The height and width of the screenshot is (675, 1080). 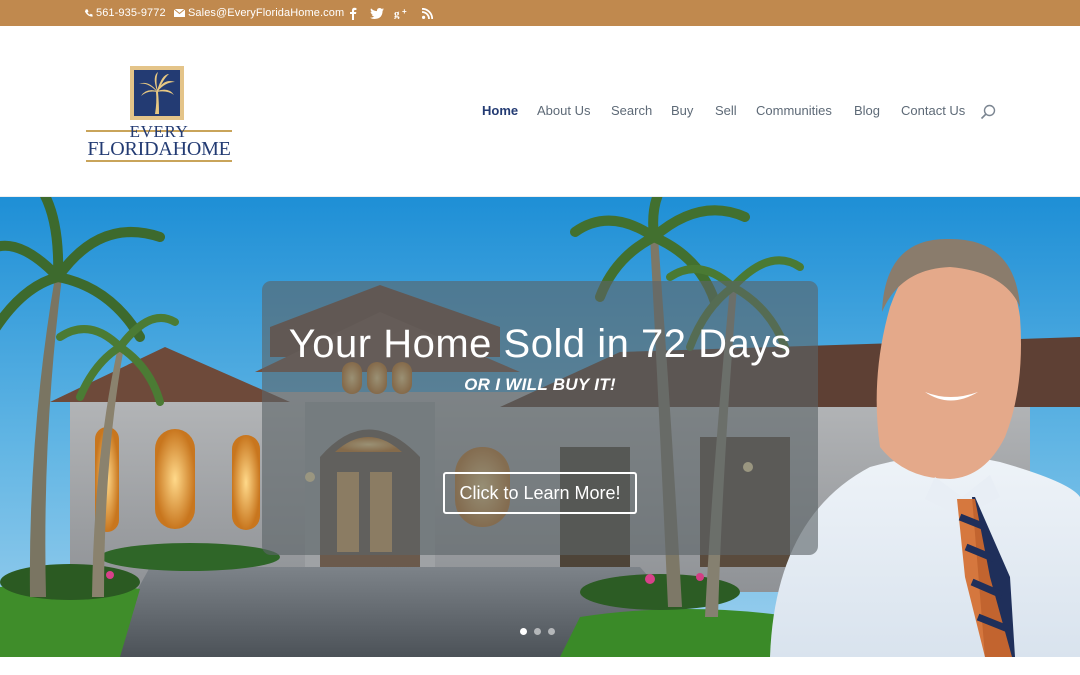 What do you see at coordinates (540, 384) in the screenshot?
I see `hero-subtitle: OR I WILL BUY IT!` at bounding box center [540, 384].